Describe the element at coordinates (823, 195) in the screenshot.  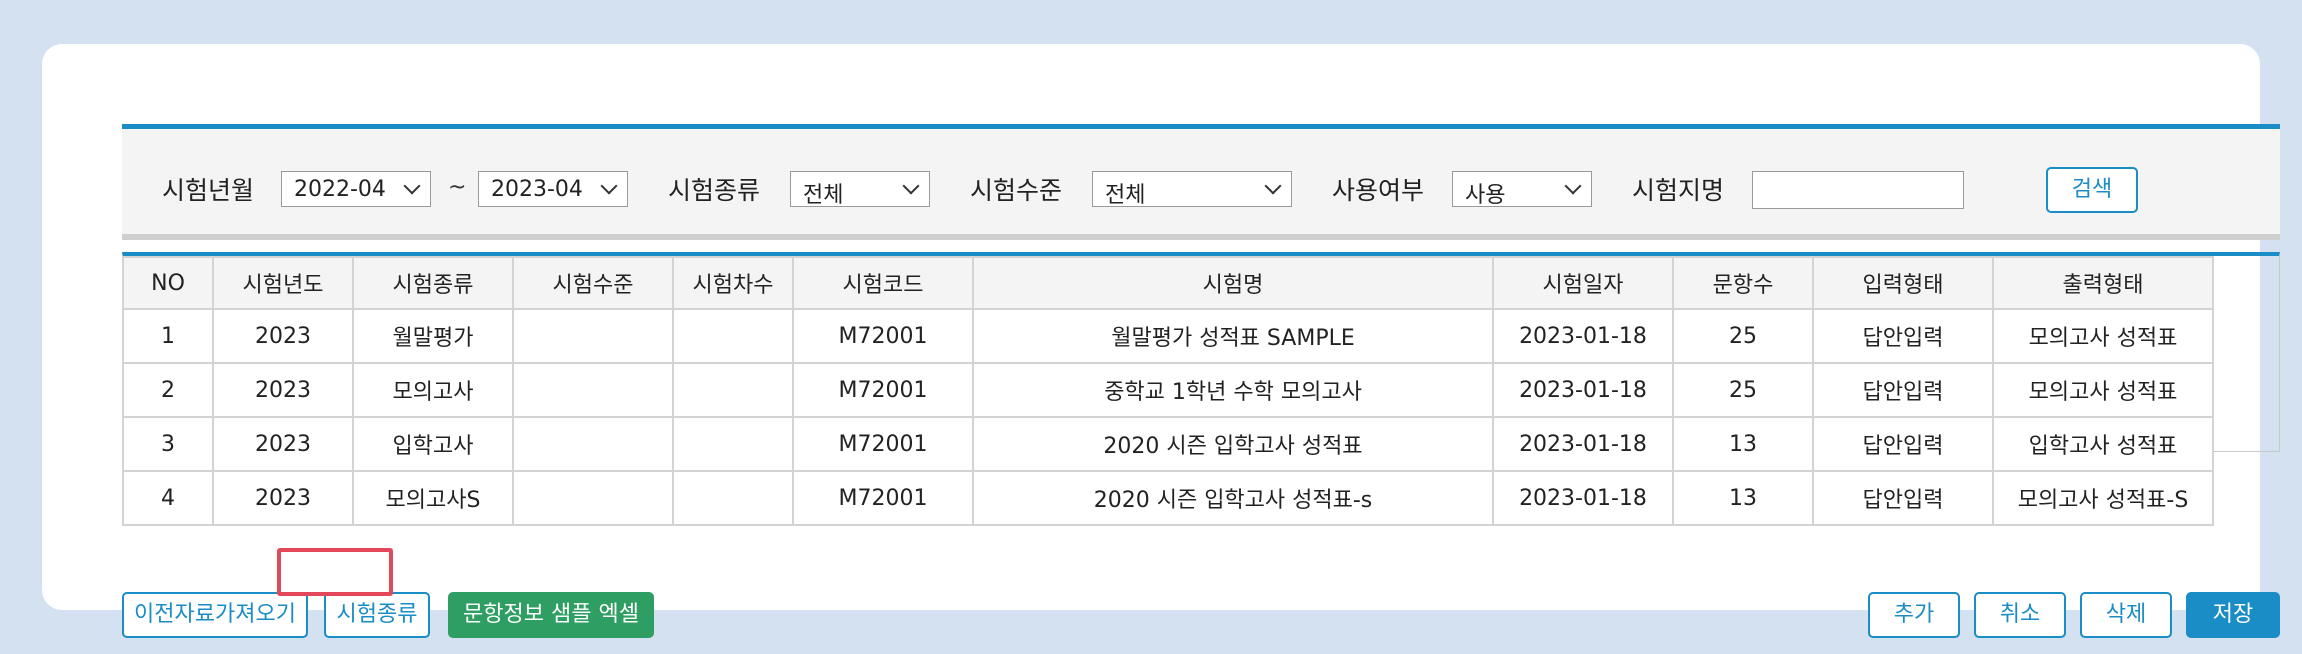
I see `type-value: 전체` at that location.